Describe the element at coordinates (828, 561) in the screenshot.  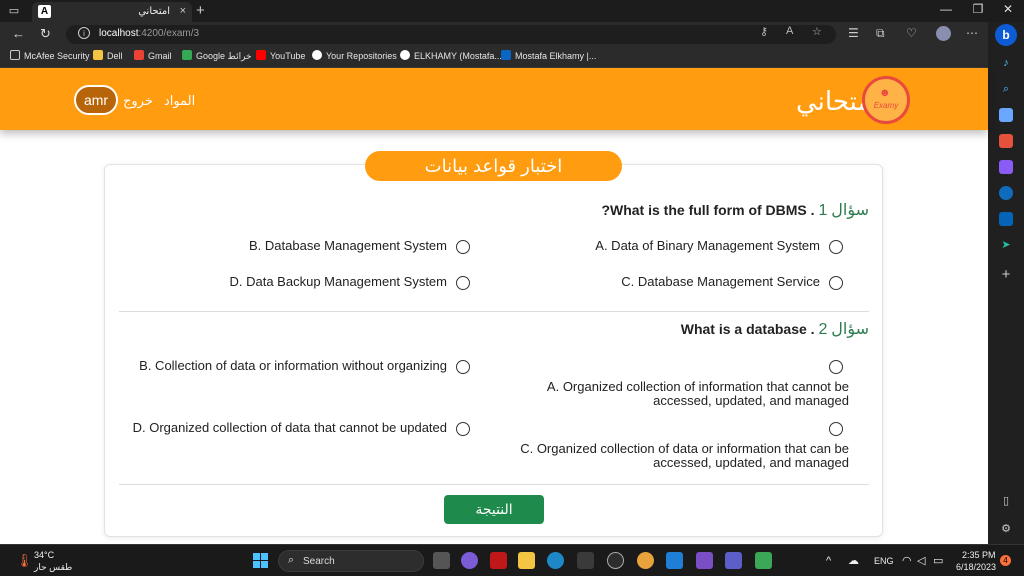
I see `tray-chevron-icon: ^` at that location.